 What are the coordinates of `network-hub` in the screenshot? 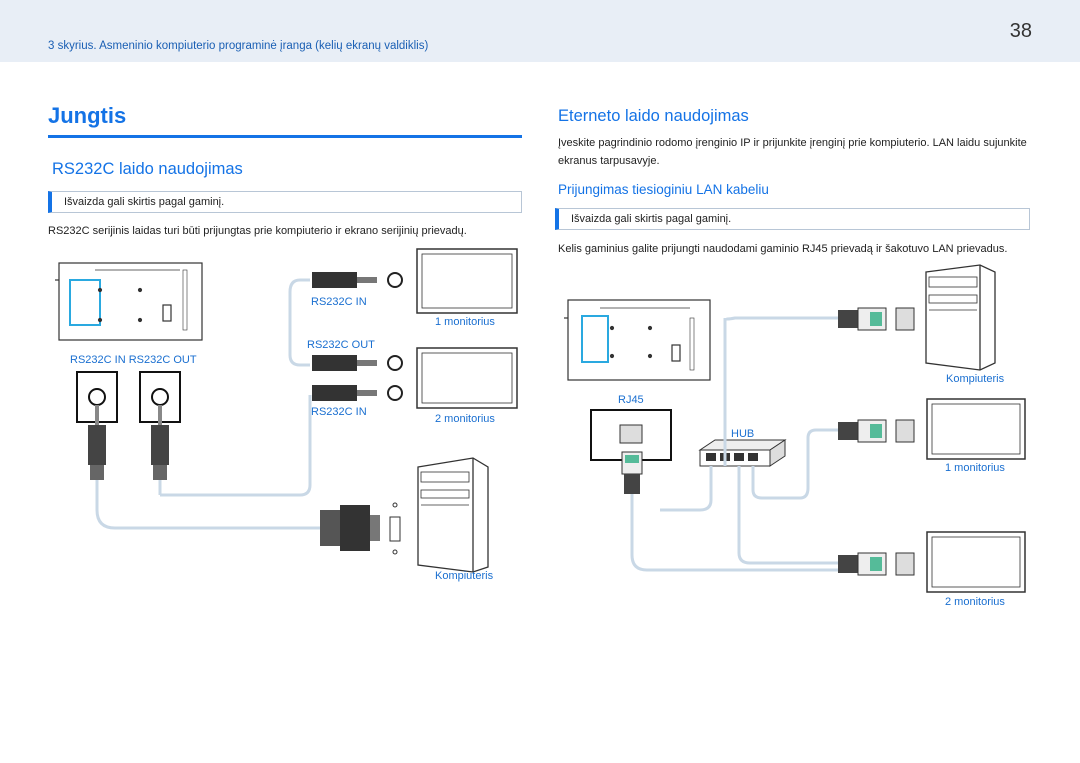 It's located at (742, 453).